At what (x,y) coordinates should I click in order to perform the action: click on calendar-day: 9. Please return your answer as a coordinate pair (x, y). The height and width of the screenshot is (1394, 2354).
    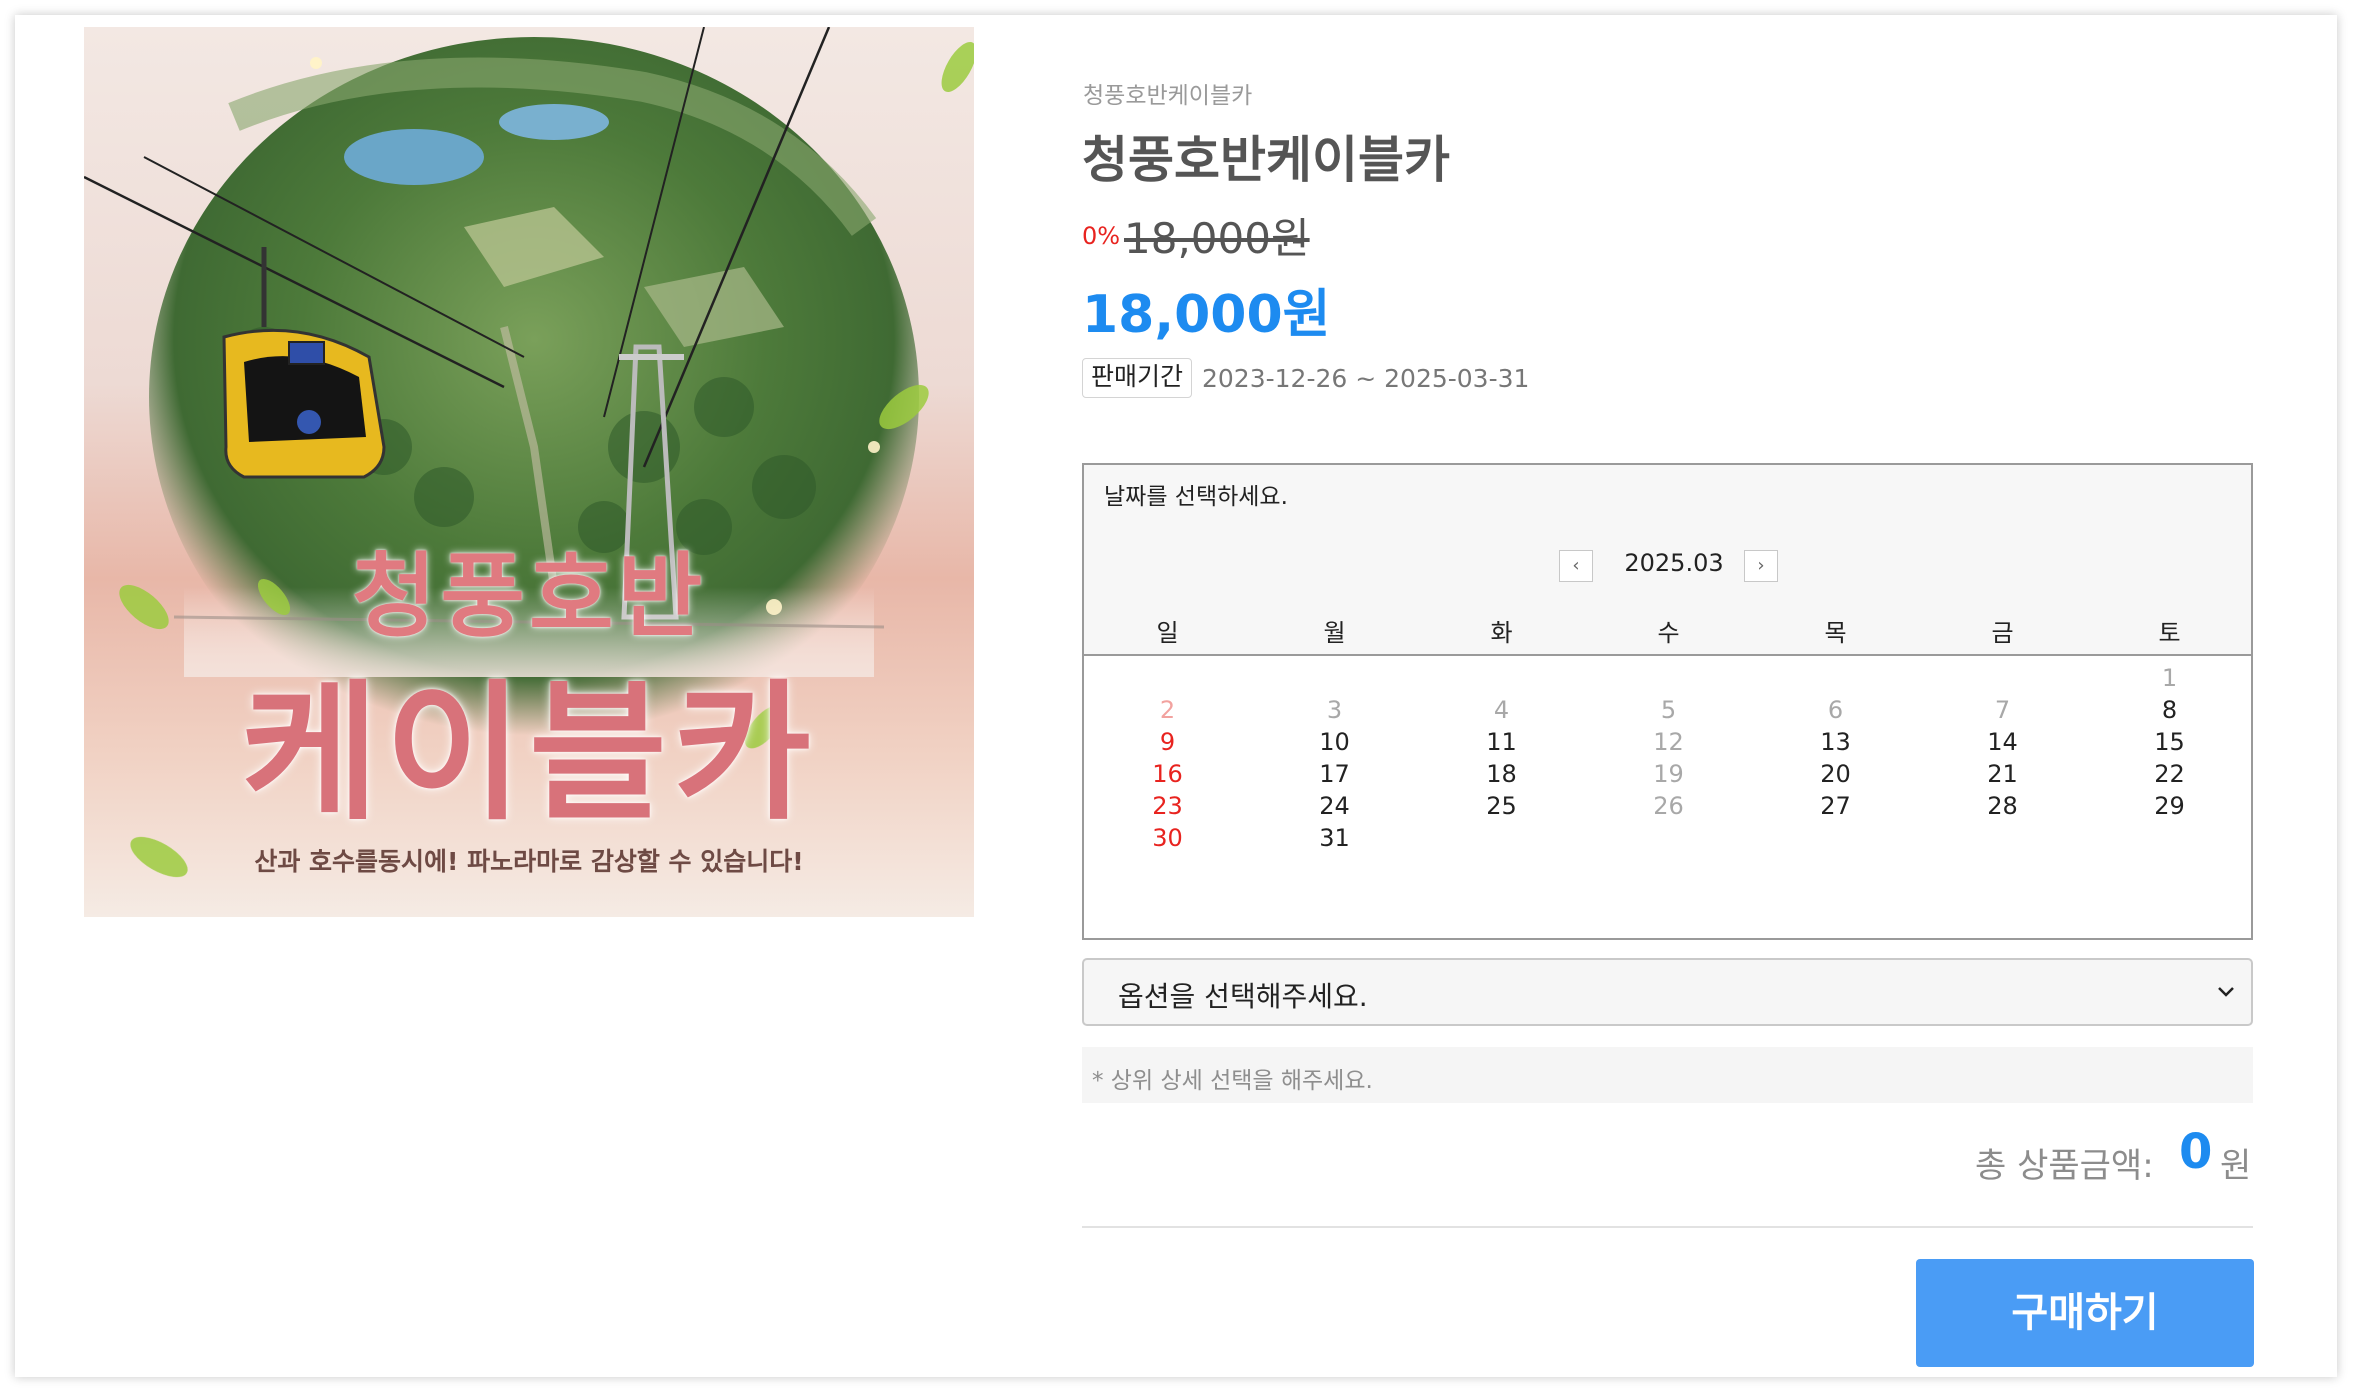
    Looking at the image, I should click on (1167, 742).